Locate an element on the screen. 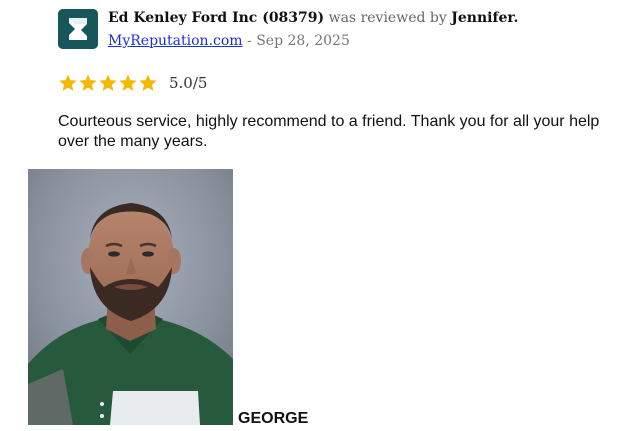 This screenshot has height=431, width=634. reviewed-by-text: was reviewed by is located at coordinates (388, 18).